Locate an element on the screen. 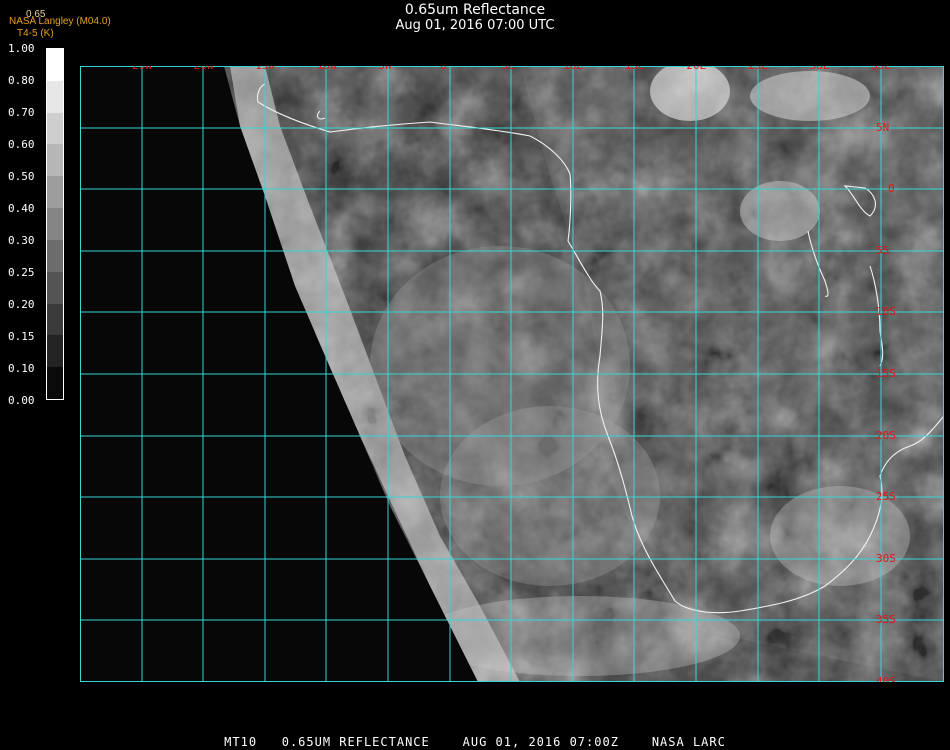  latitude-label: 20S is located at coordinates (886, 435).